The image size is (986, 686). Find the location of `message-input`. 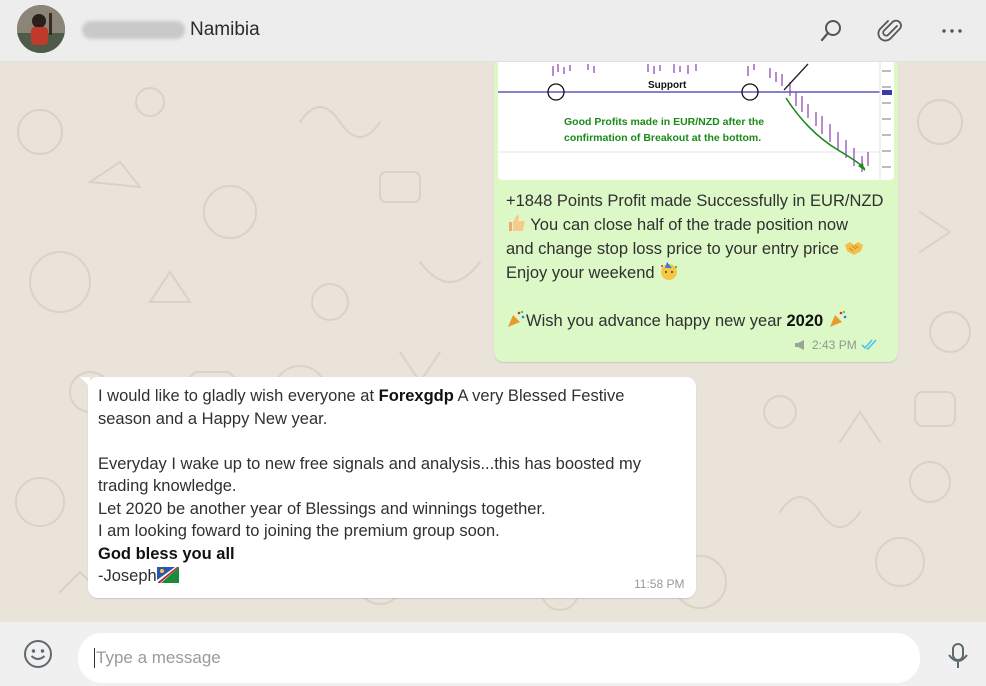

message-input is located at coordinates (486, 658).